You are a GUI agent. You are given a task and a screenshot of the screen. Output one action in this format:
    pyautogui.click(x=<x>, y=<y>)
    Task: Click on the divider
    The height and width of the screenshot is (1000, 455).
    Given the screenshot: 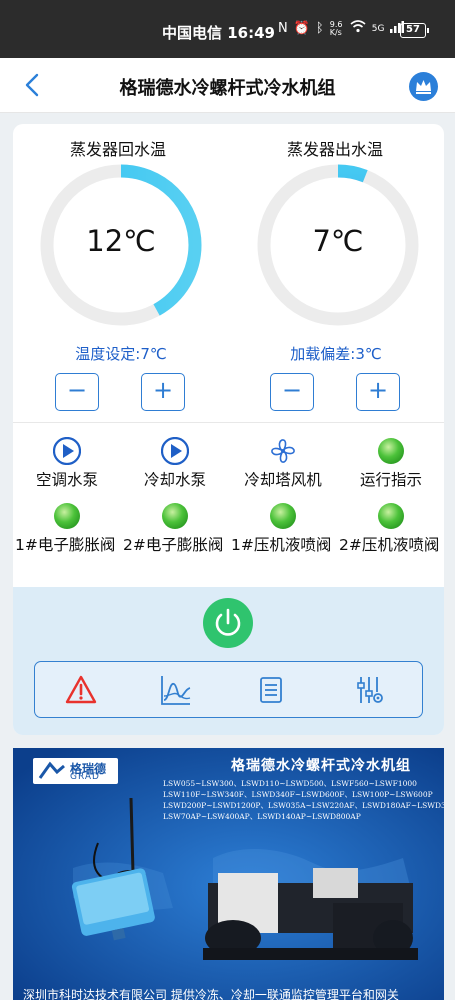 What is the action you would take?
    pyautogui.click(x=228, y=422)
    